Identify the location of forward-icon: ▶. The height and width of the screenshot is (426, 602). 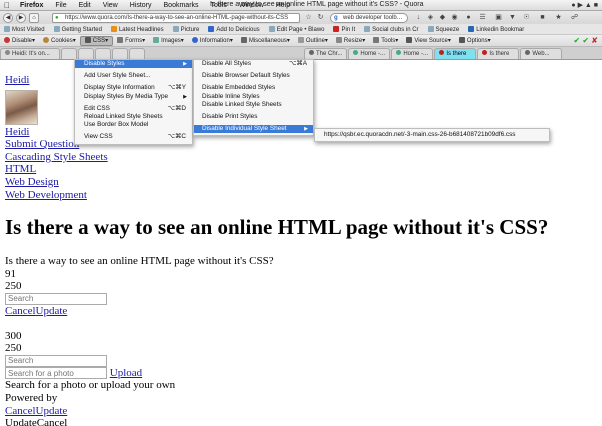
(21, 17).